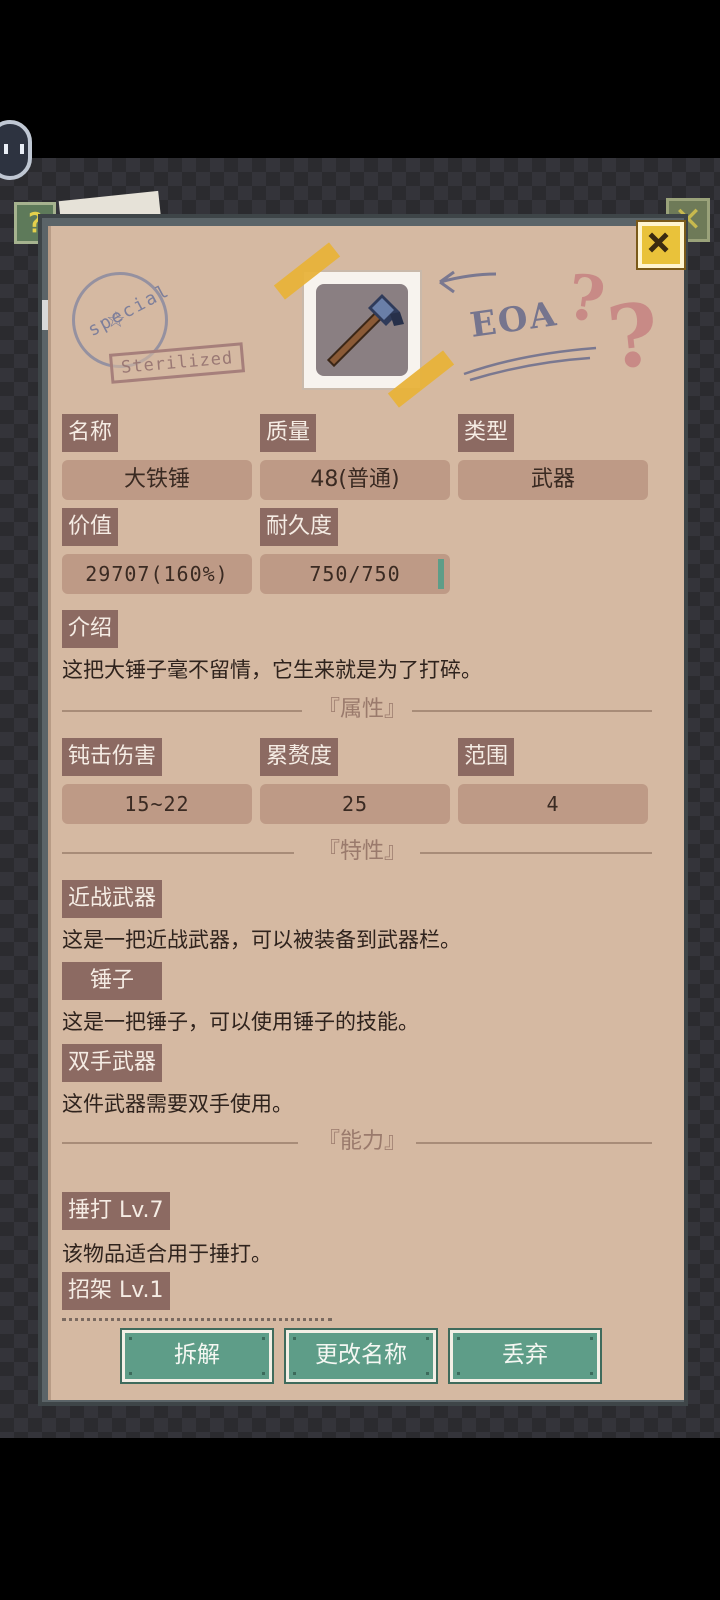 The width and height of the screenshot is (720, 1600). I want to click on discard-button-label: 丢弃, so click(525, 1355).